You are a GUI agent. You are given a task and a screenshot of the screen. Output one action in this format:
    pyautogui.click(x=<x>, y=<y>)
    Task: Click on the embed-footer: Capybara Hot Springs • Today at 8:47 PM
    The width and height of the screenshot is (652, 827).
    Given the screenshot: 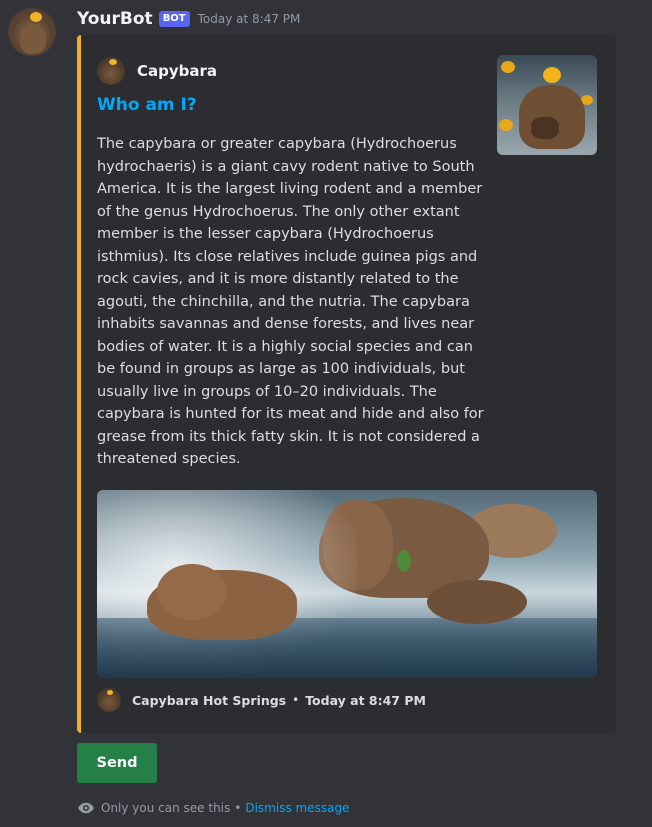 What is the action you would take?
    pyautogui.click(x=261, y=700)
    